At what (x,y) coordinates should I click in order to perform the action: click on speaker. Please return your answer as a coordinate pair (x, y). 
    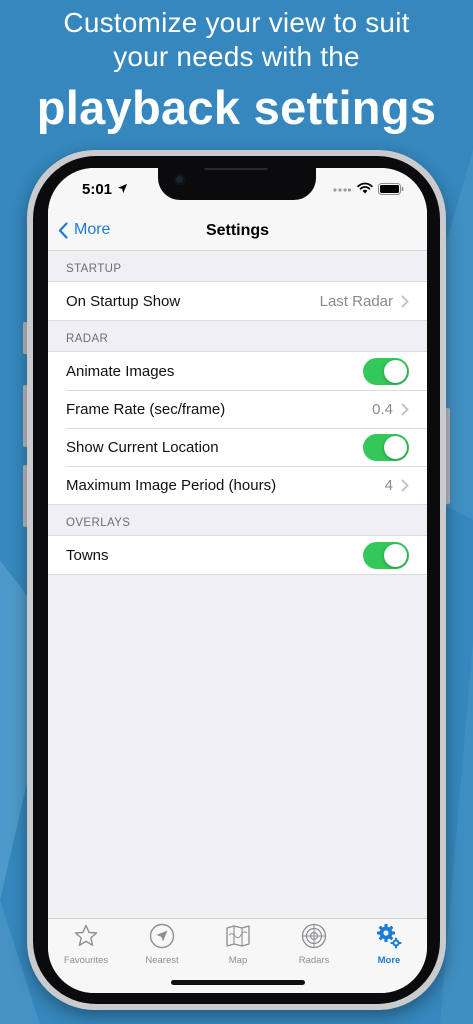
    Looking at the image, I should click on (236, 169).